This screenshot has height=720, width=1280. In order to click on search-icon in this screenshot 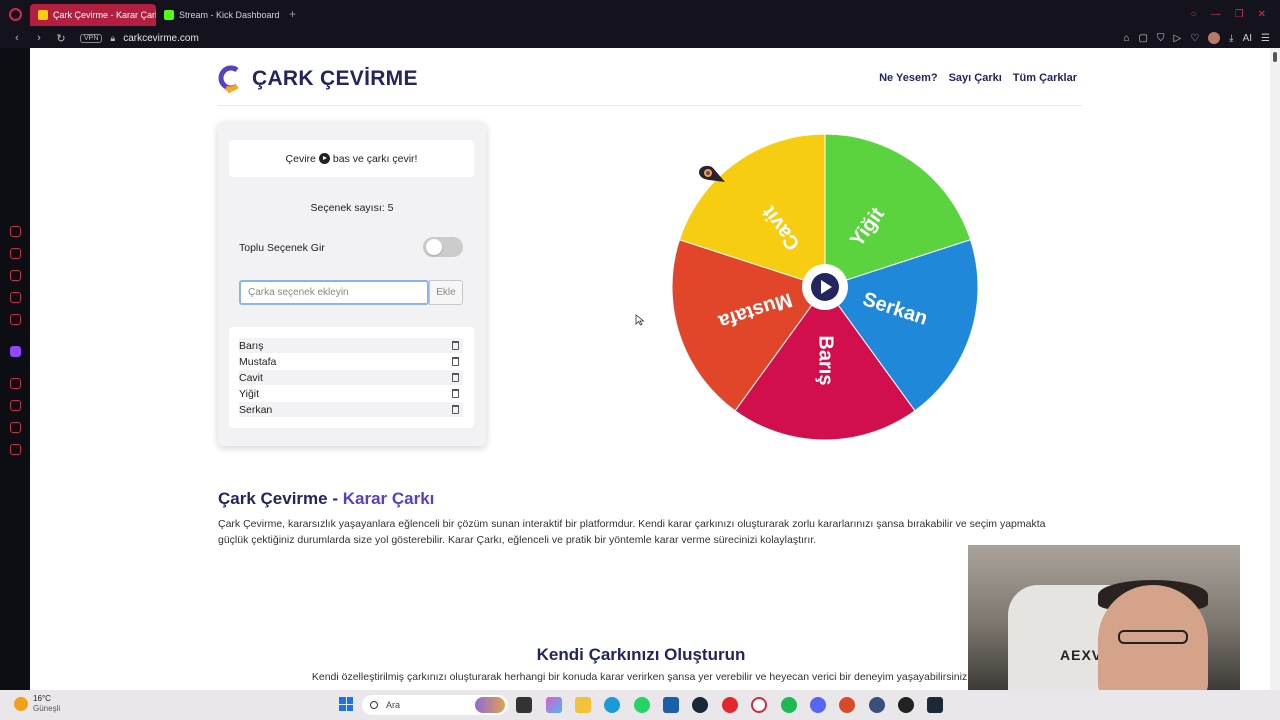, I will do `click(374, 705)`.